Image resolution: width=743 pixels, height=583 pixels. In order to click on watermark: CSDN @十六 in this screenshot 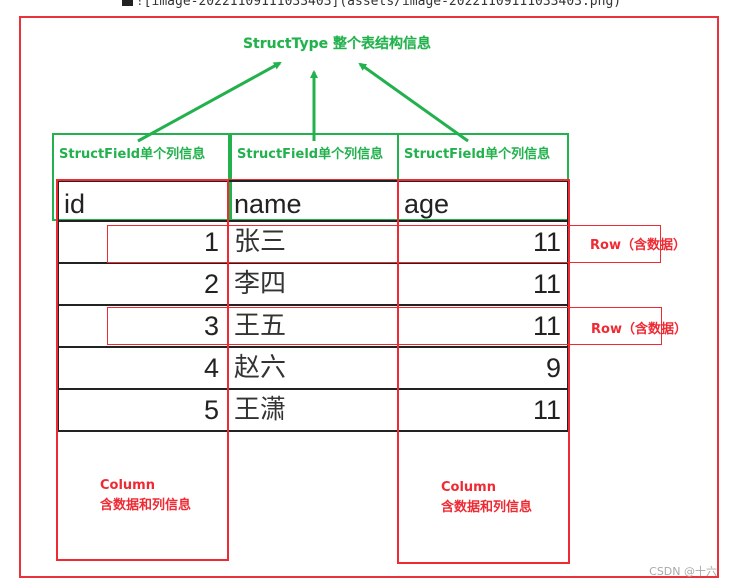, I will do `click(683, 571)`.